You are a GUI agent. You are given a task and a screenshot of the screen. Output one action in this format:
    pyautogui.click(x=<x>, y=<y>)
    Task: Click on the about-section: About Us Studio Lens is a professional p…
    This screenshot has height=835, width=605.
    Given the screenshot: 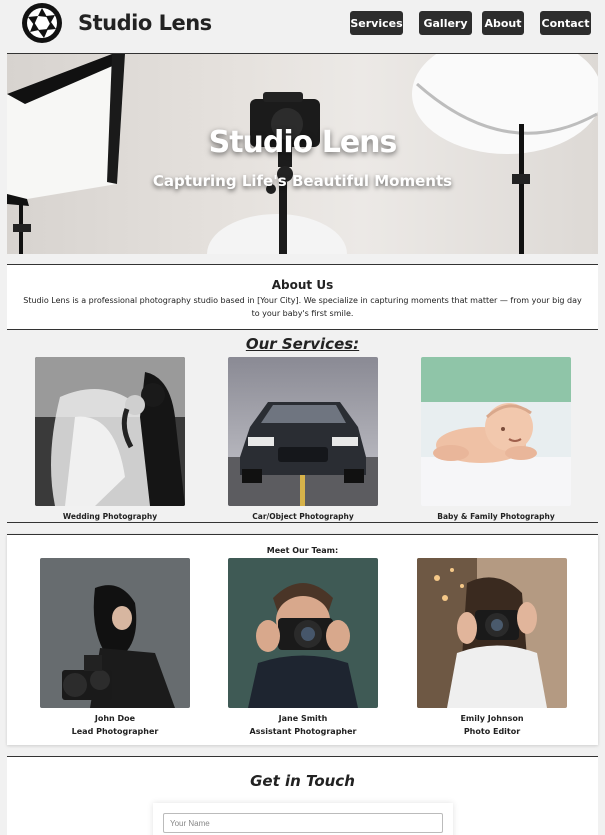 What is the action you would take?
    pyautogui.click(x=302, y=297)
    